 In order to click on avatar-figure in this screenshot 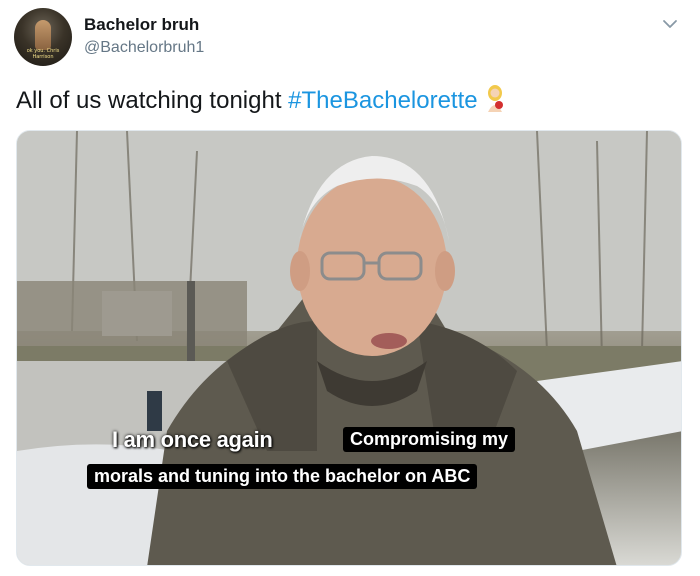, I will do `click(43, 35)`.